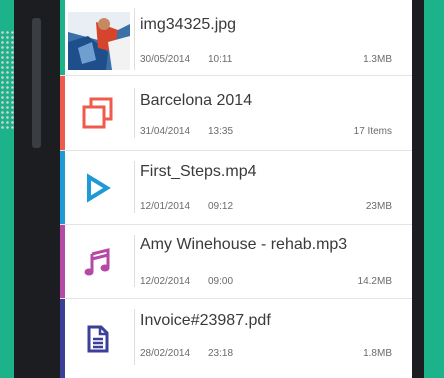 The height and width of the screenshot is (378, 444). I want to click on file-name: Barcelona 2014, so click(196, 100).